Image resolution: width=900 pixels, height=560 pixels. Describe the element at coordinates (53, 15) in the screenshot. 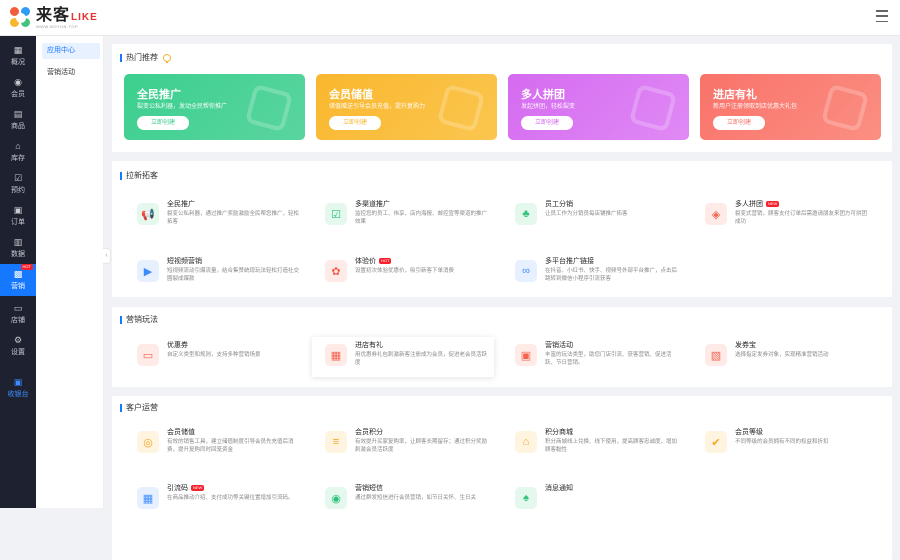

I see `logo-main-text: 来客` at that location.